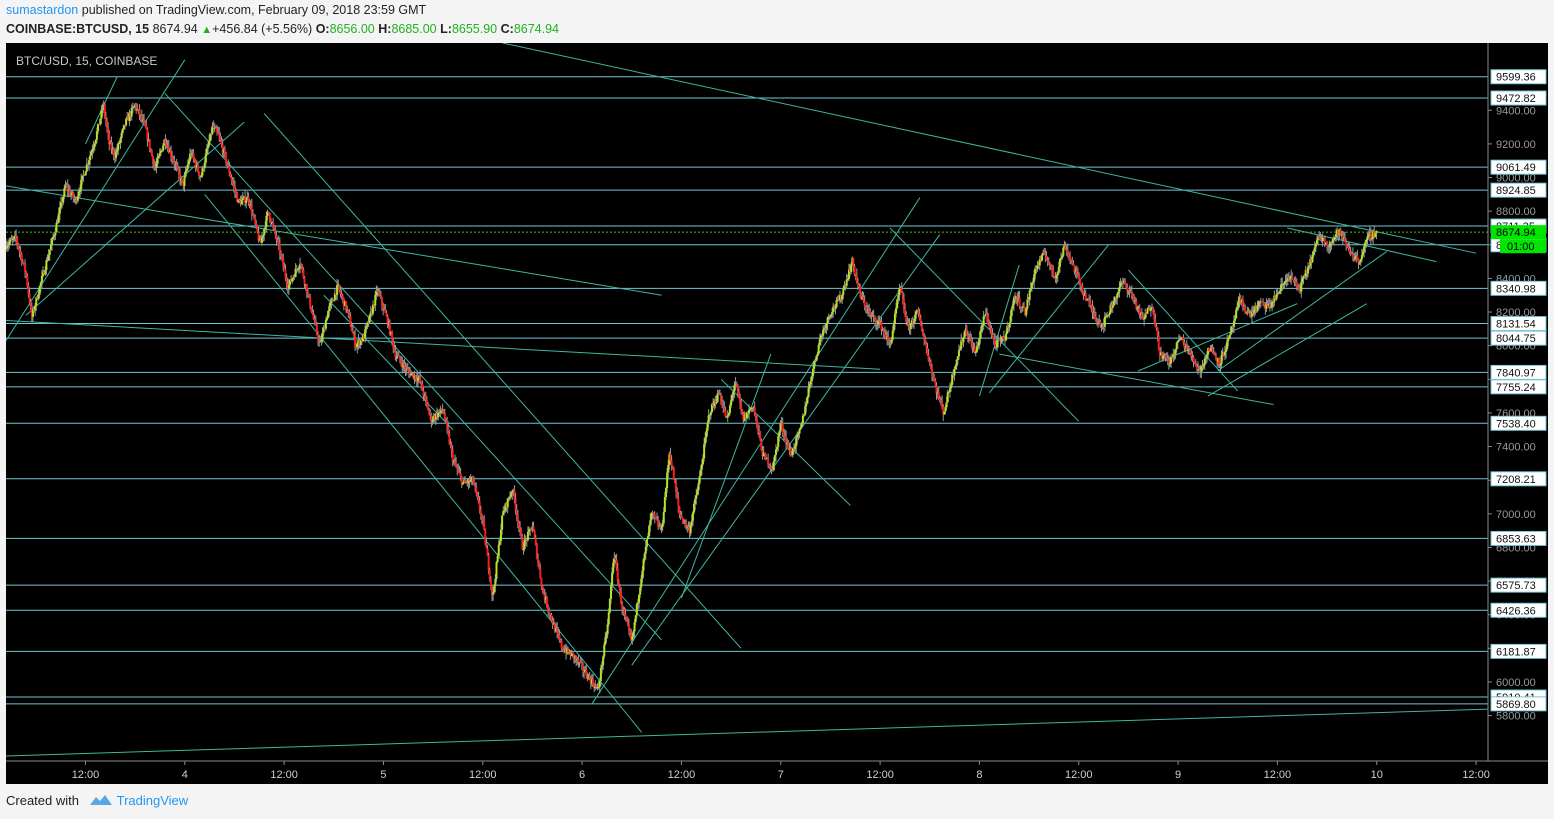 This screenshot has height=819, width=1554. Describe the element at coordinates (1516, 652) in the screenshot. I see `level-label: 6181.87` at that location.